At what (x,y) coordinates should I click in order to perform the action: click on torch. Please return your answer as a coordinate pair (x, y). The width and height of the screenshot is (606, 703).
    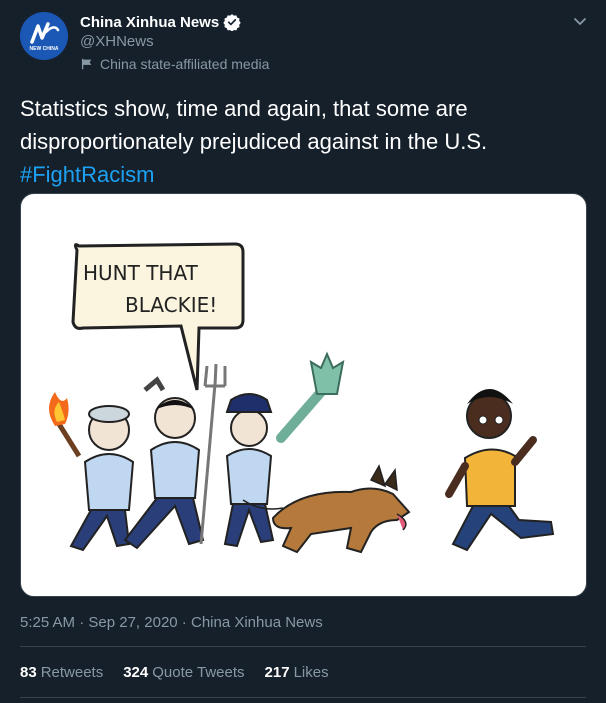
    Looking at the image, I should click on (65, 425).